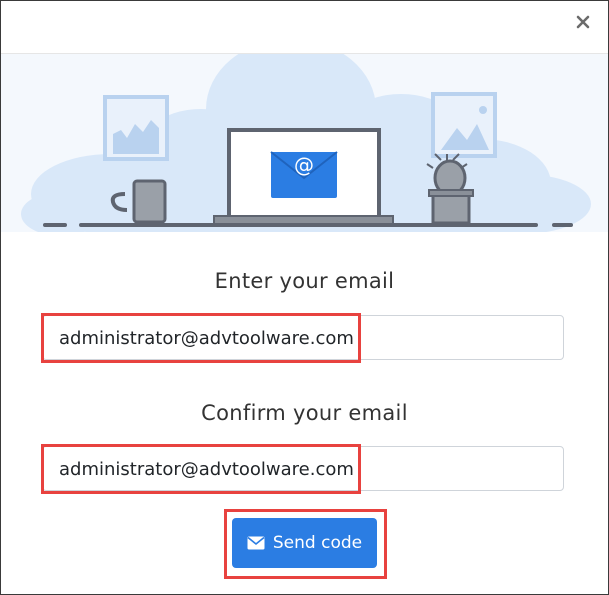 The width and height of the screenshot is (609, 595). I want to click on confirm-email-input-value: administrator@advtoolware.com, so click(206, 469).